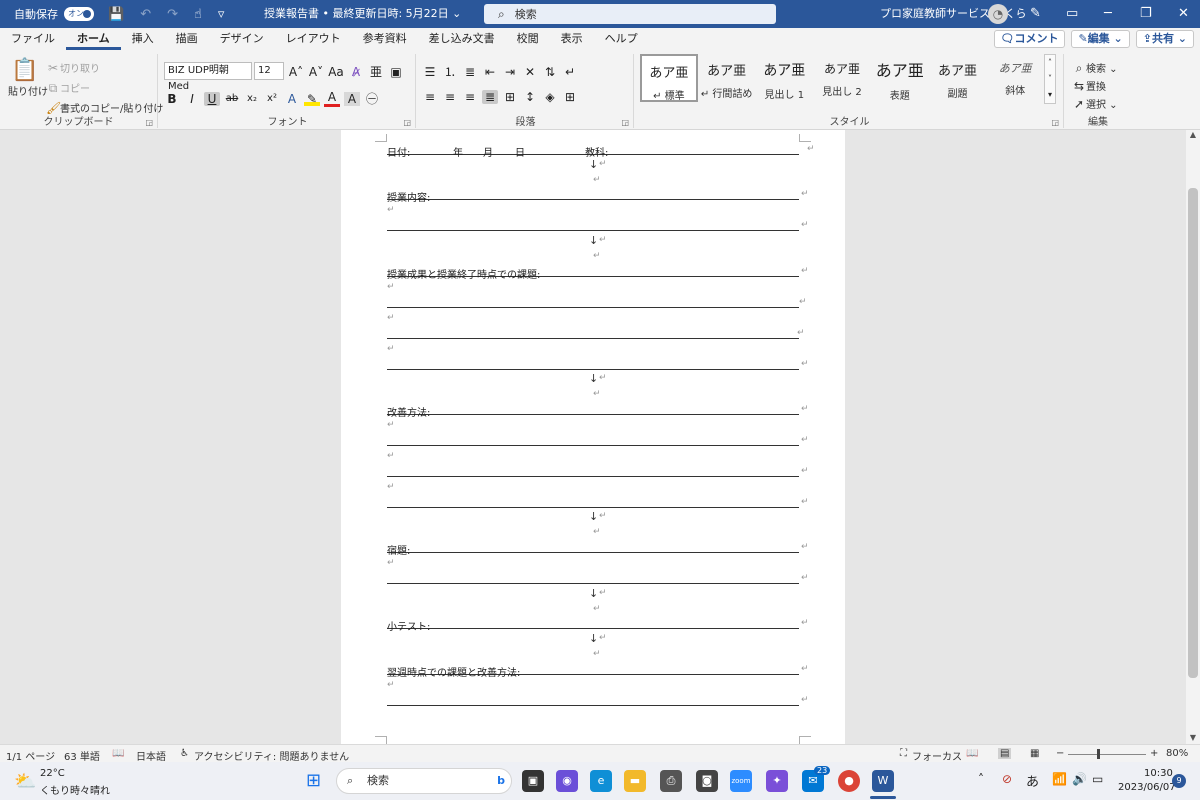  What do you see at coordinates (630, 14) in the screenshot?
I see `title-search-box: ⌕ 検索` at bounding box center [630, 14].